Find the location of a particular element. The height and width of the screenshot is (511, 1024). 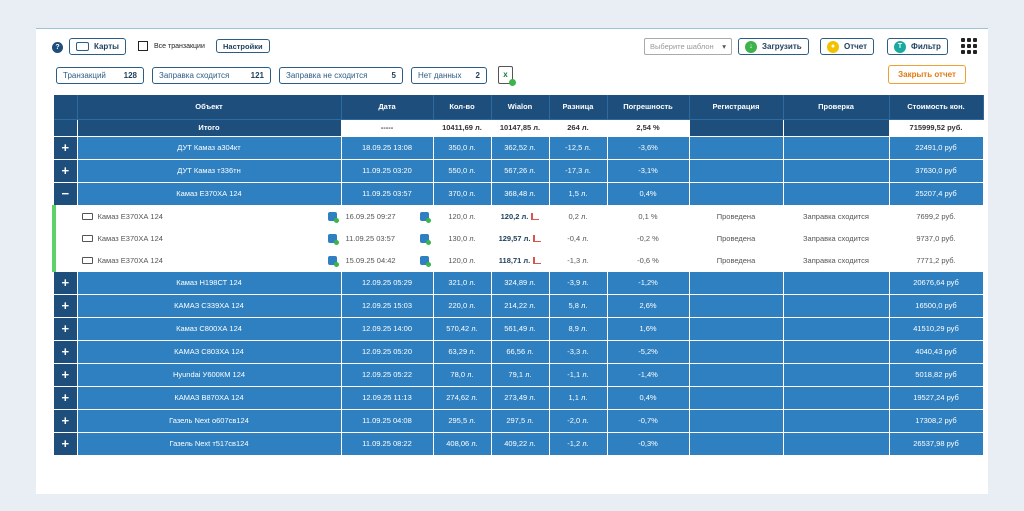

cell-diff: 8,9 л. is located at coordinates (578, 329).